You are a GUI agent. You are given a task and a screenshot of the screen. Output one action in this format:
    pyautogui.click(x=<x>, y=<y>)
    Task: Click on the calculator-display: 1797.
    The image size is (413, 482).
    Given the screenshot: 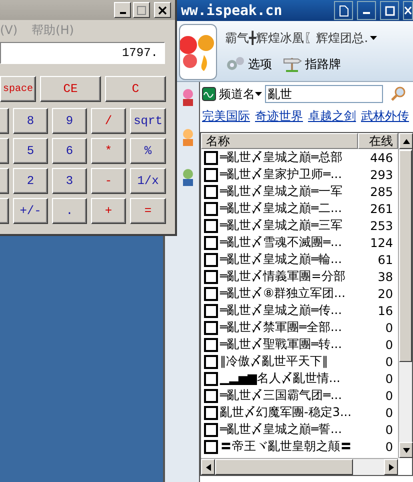 What is the action you would take?
    pyautogui.click(x=82, y=53)
    